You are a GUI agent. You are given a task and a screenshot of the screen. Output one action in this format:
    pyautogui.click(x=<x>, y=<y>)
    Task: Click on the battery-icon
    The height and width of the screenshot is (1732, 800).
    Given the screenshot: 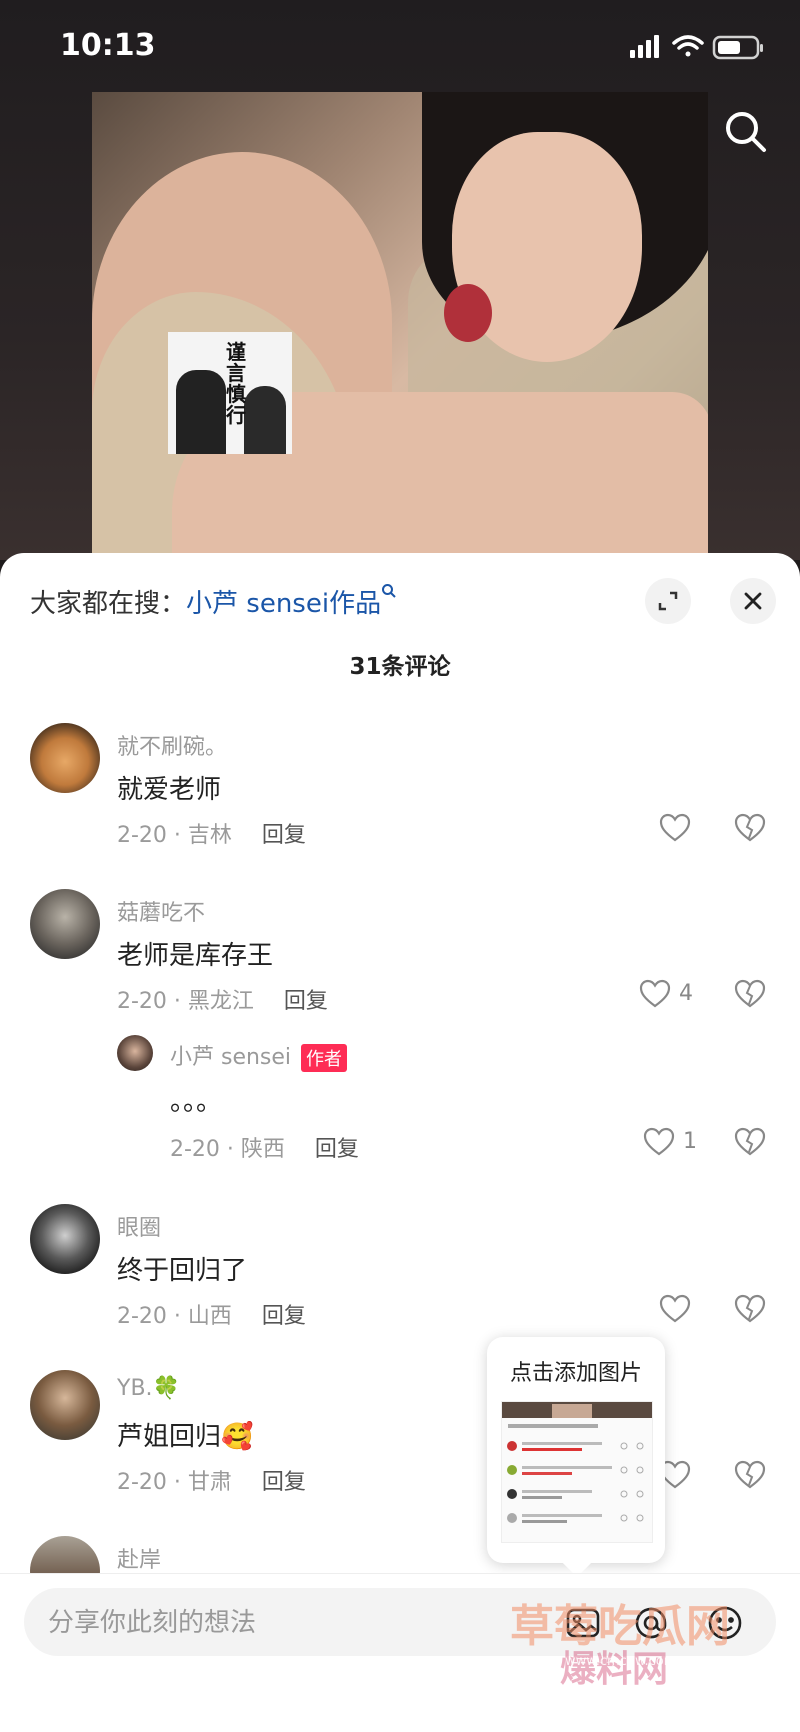 What is the action you would take?
    pyautogui.click(x=737, y=47)
    